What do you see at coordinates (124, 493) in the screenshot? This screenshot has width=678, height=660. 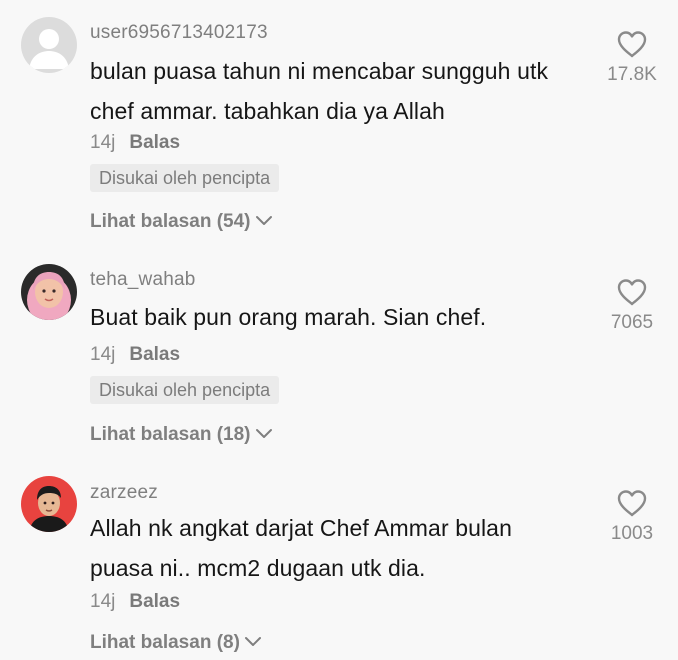 I see `username: zarzeez` at bounding box center [124, 493].